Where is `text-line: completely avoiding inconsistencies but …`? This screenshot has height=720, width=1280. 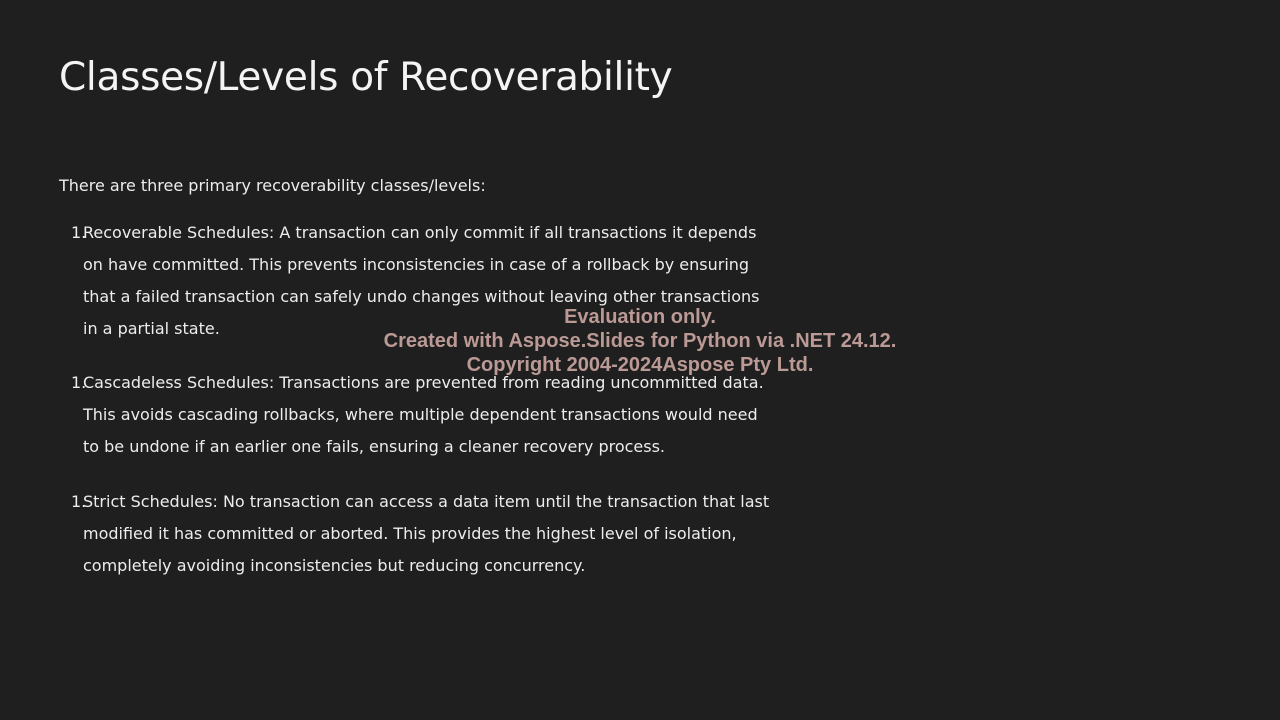
text-line: completely avoiding inconsistencies but … is located at coordinates (334, 565).